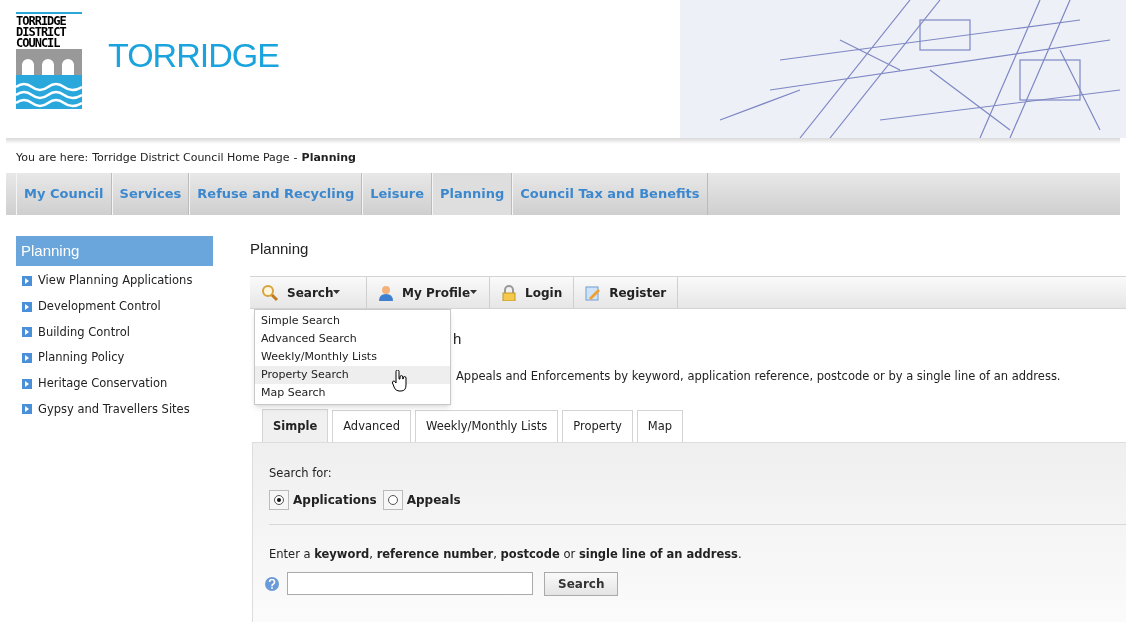  I want to click on sidebar-heading: Planning, so click(114, 251).